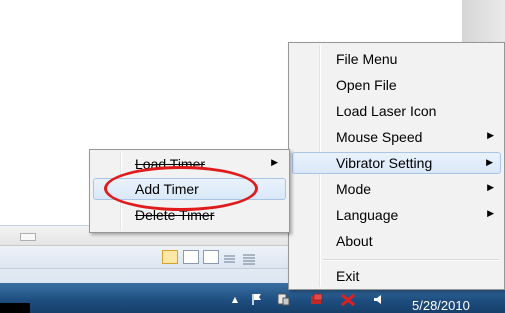  I want to click on background-window-edge, so click(483, 22).